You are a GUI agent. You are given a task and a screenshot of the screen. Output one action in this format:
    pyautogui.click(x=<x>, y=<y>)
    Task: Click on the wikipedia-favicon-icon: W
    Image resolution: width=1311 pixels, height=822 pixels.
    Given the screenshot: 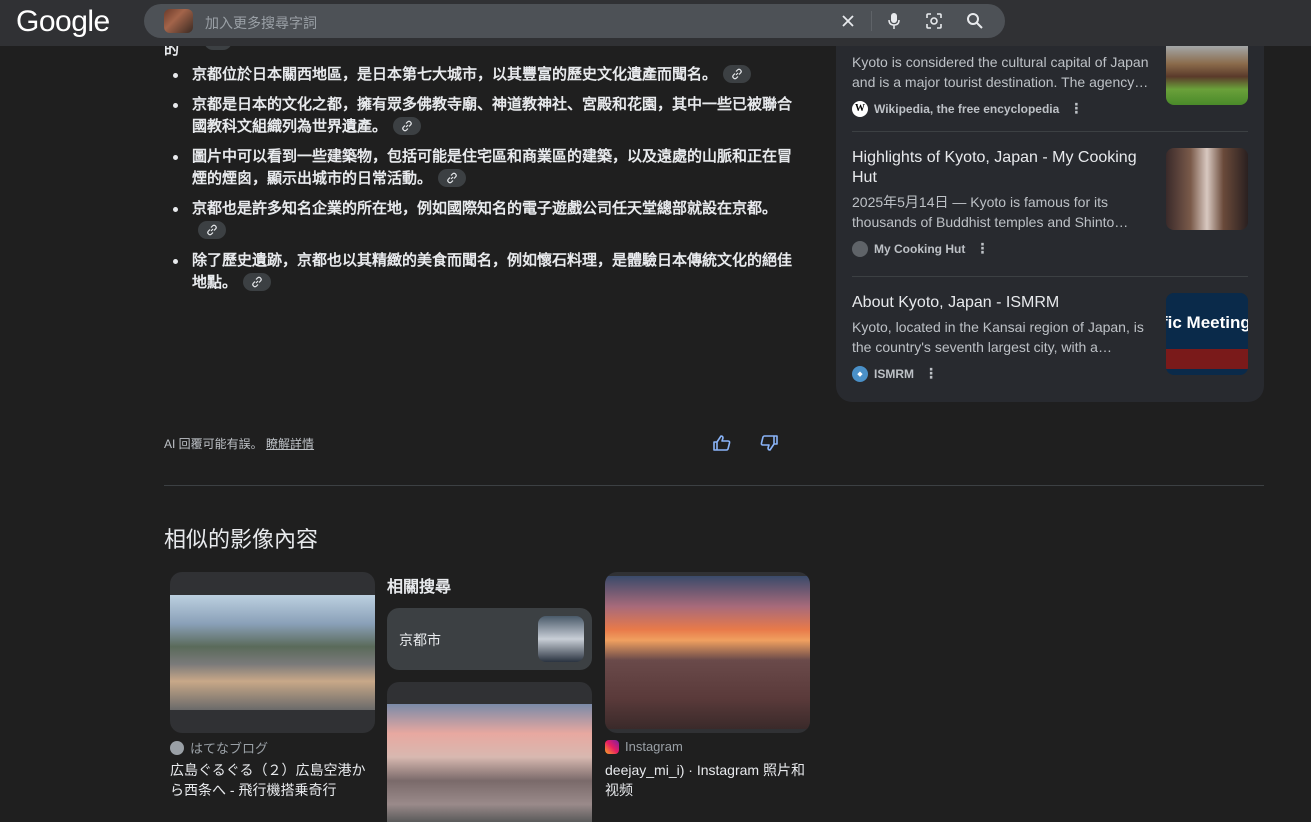 What is the action you would take?
    pyautogui.click(x=860, y=108)
    